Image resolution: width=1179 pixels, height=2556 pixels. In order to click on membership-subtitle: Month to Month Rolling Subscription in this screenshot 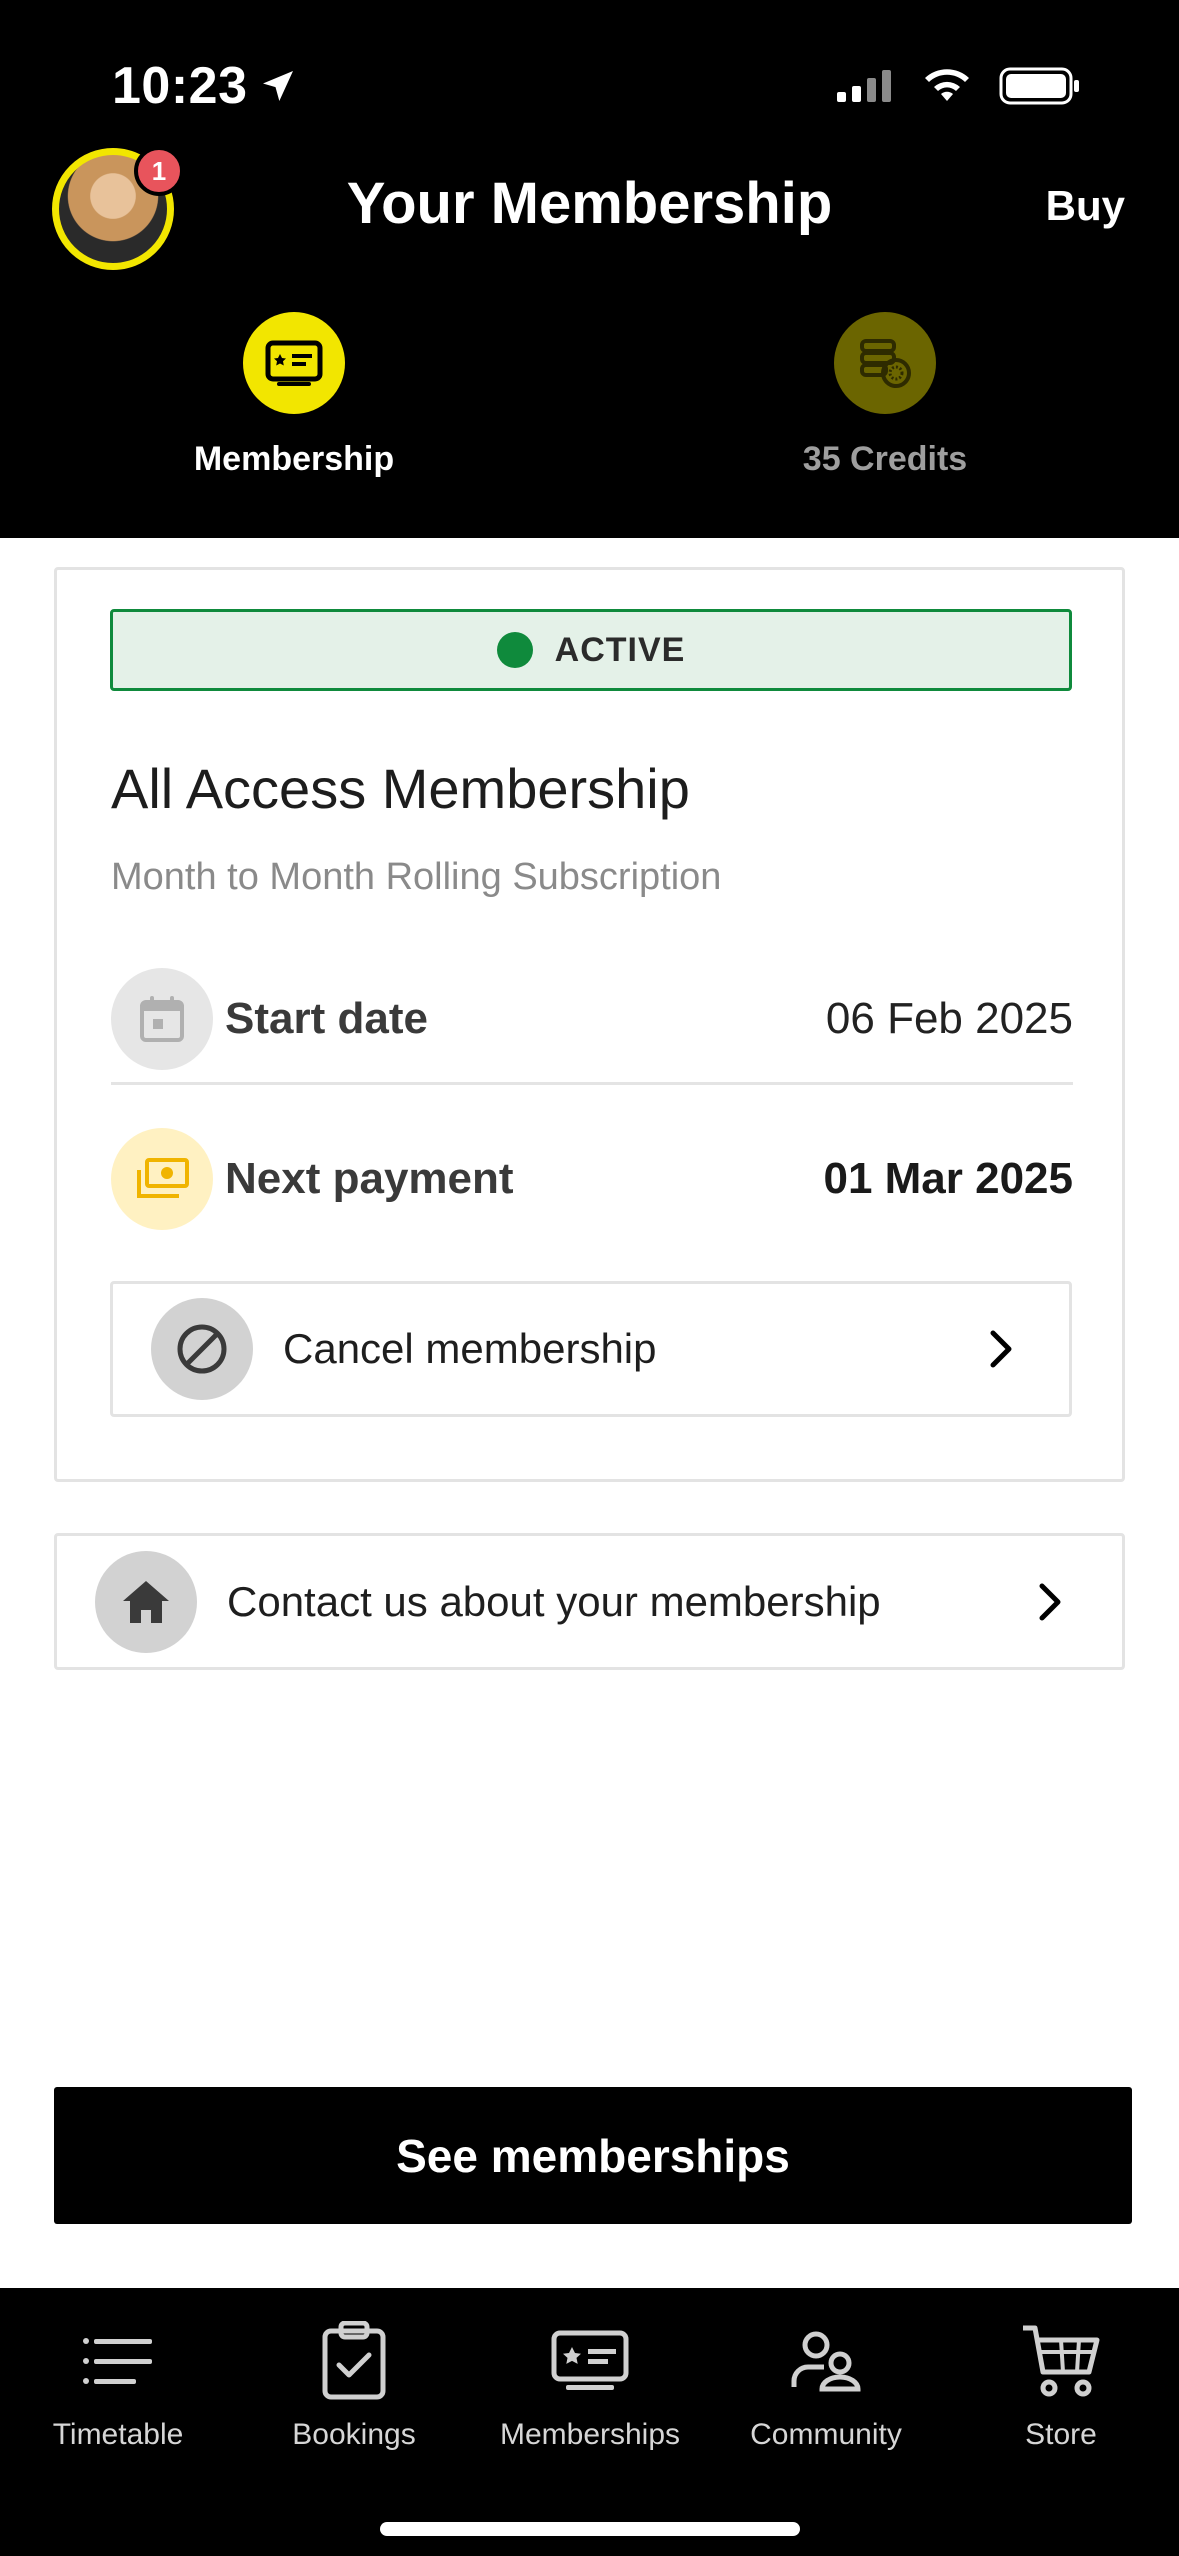, I will do `click(416, 877)`.